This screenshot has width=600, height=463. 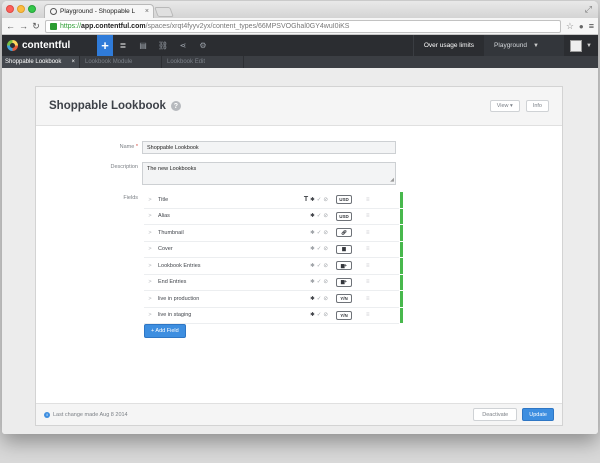 I want to click on update-button: Update, so click(x=538, y=414).